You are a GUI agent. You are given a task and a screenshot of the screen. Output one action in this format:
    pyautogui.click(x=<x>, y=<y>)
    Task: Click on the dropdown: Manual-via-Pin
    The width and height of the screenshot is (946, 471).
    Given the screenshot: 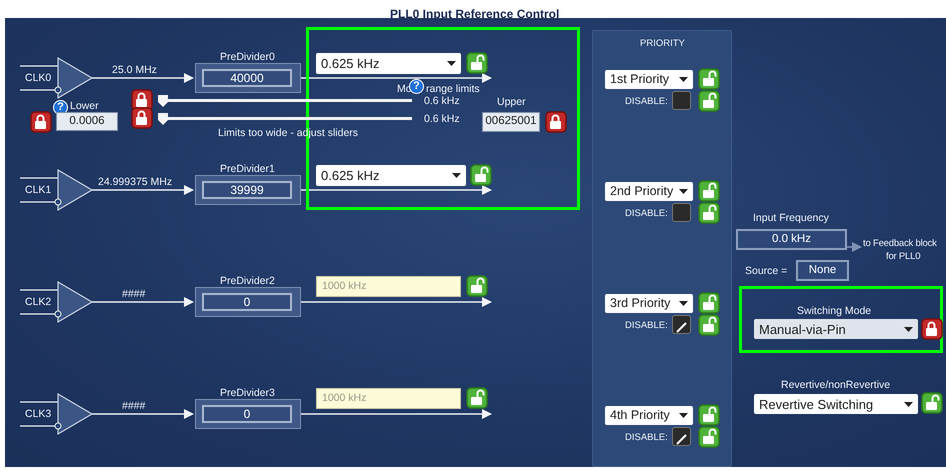 What is the action you would take?
    pyautogui.click(x=836, y=329)
    